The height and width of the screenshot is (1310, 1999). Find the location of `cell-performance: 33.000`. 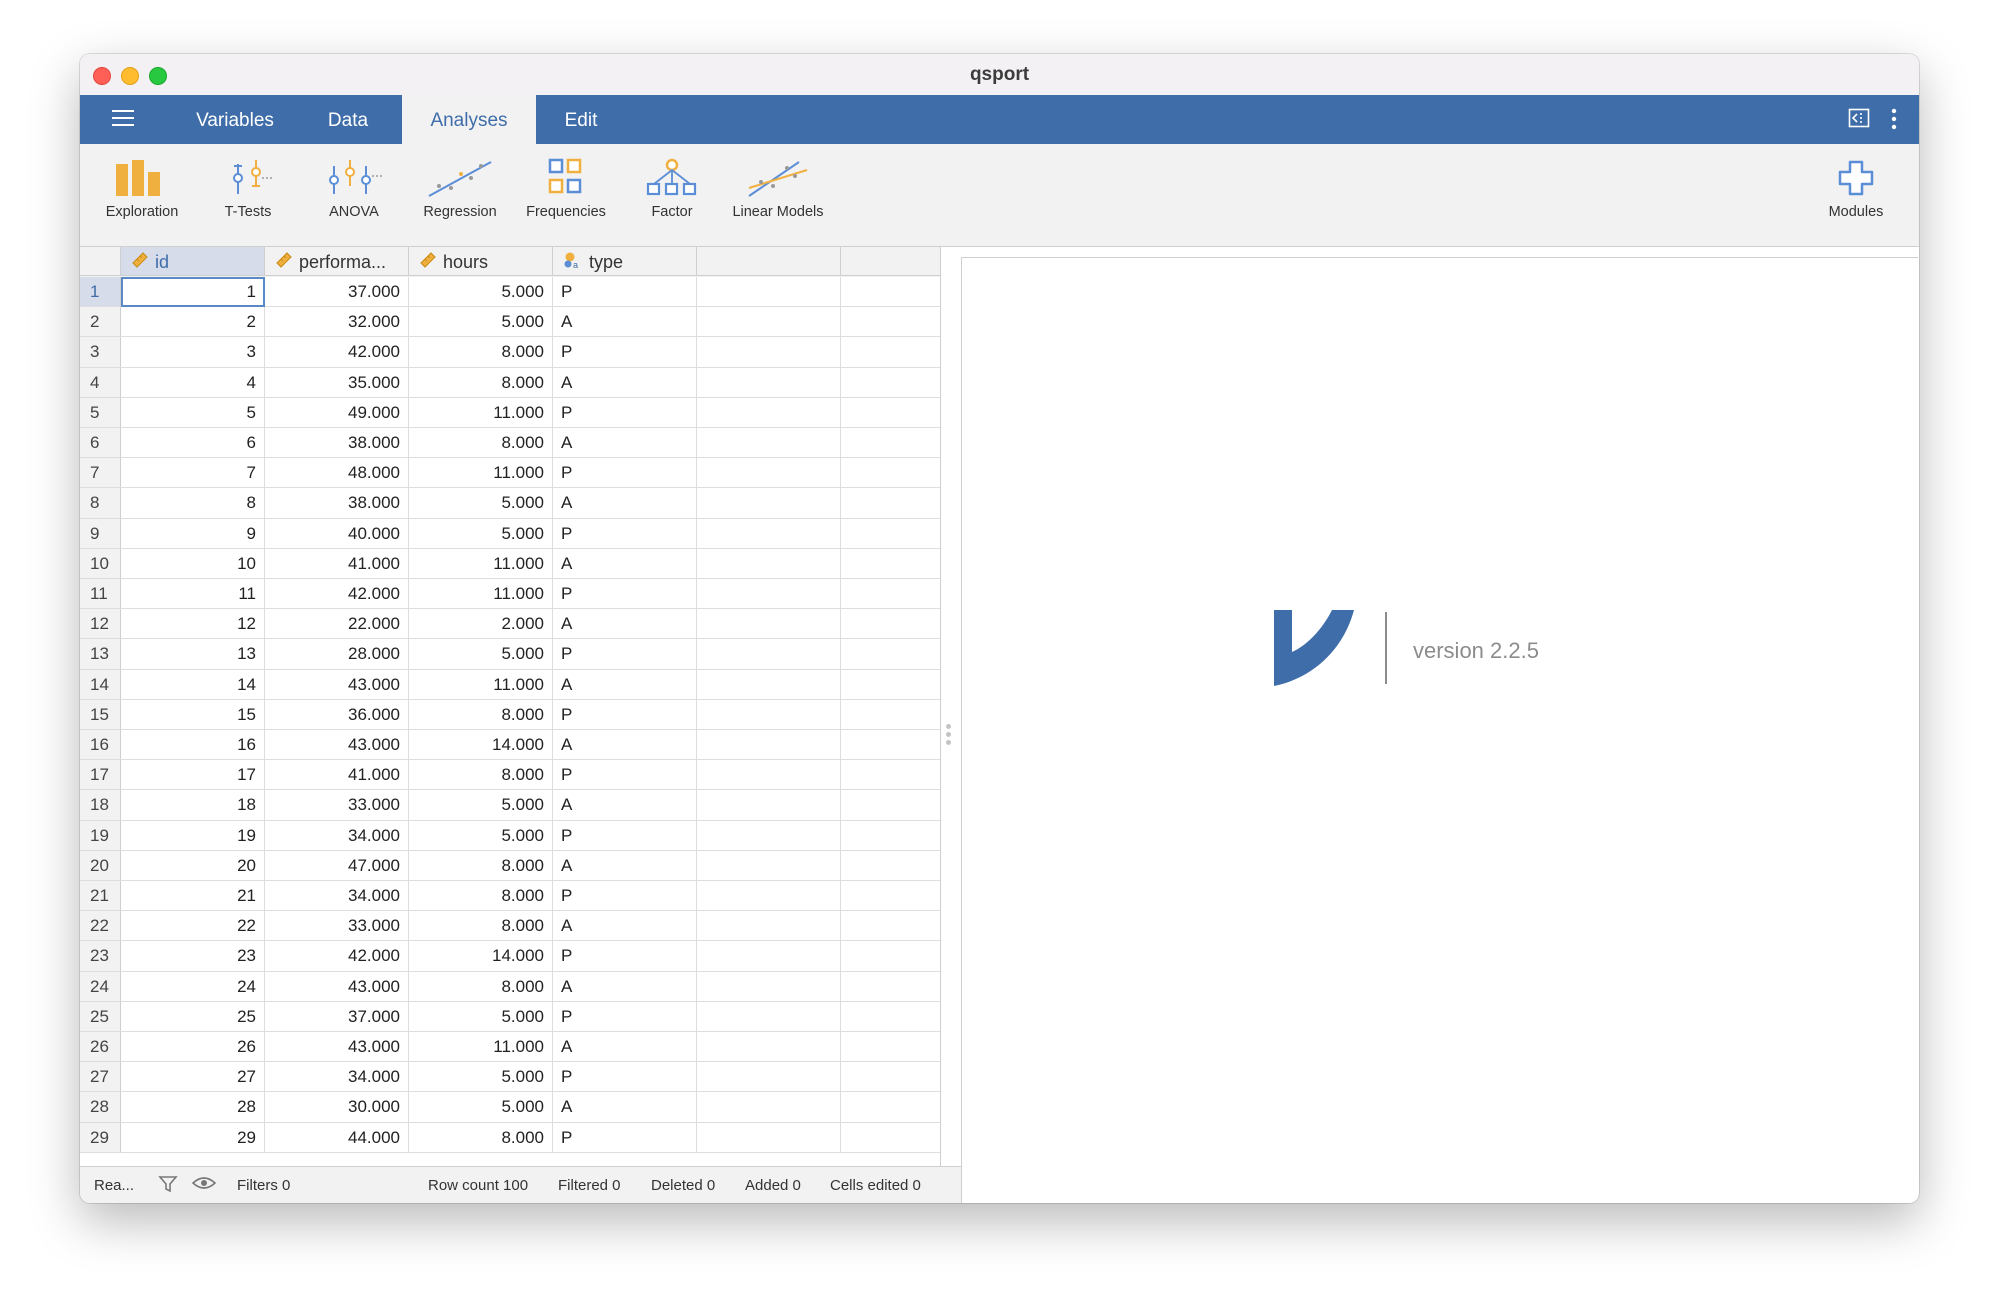

cell-performance: 33.000 is located at coordinates (337, 926).